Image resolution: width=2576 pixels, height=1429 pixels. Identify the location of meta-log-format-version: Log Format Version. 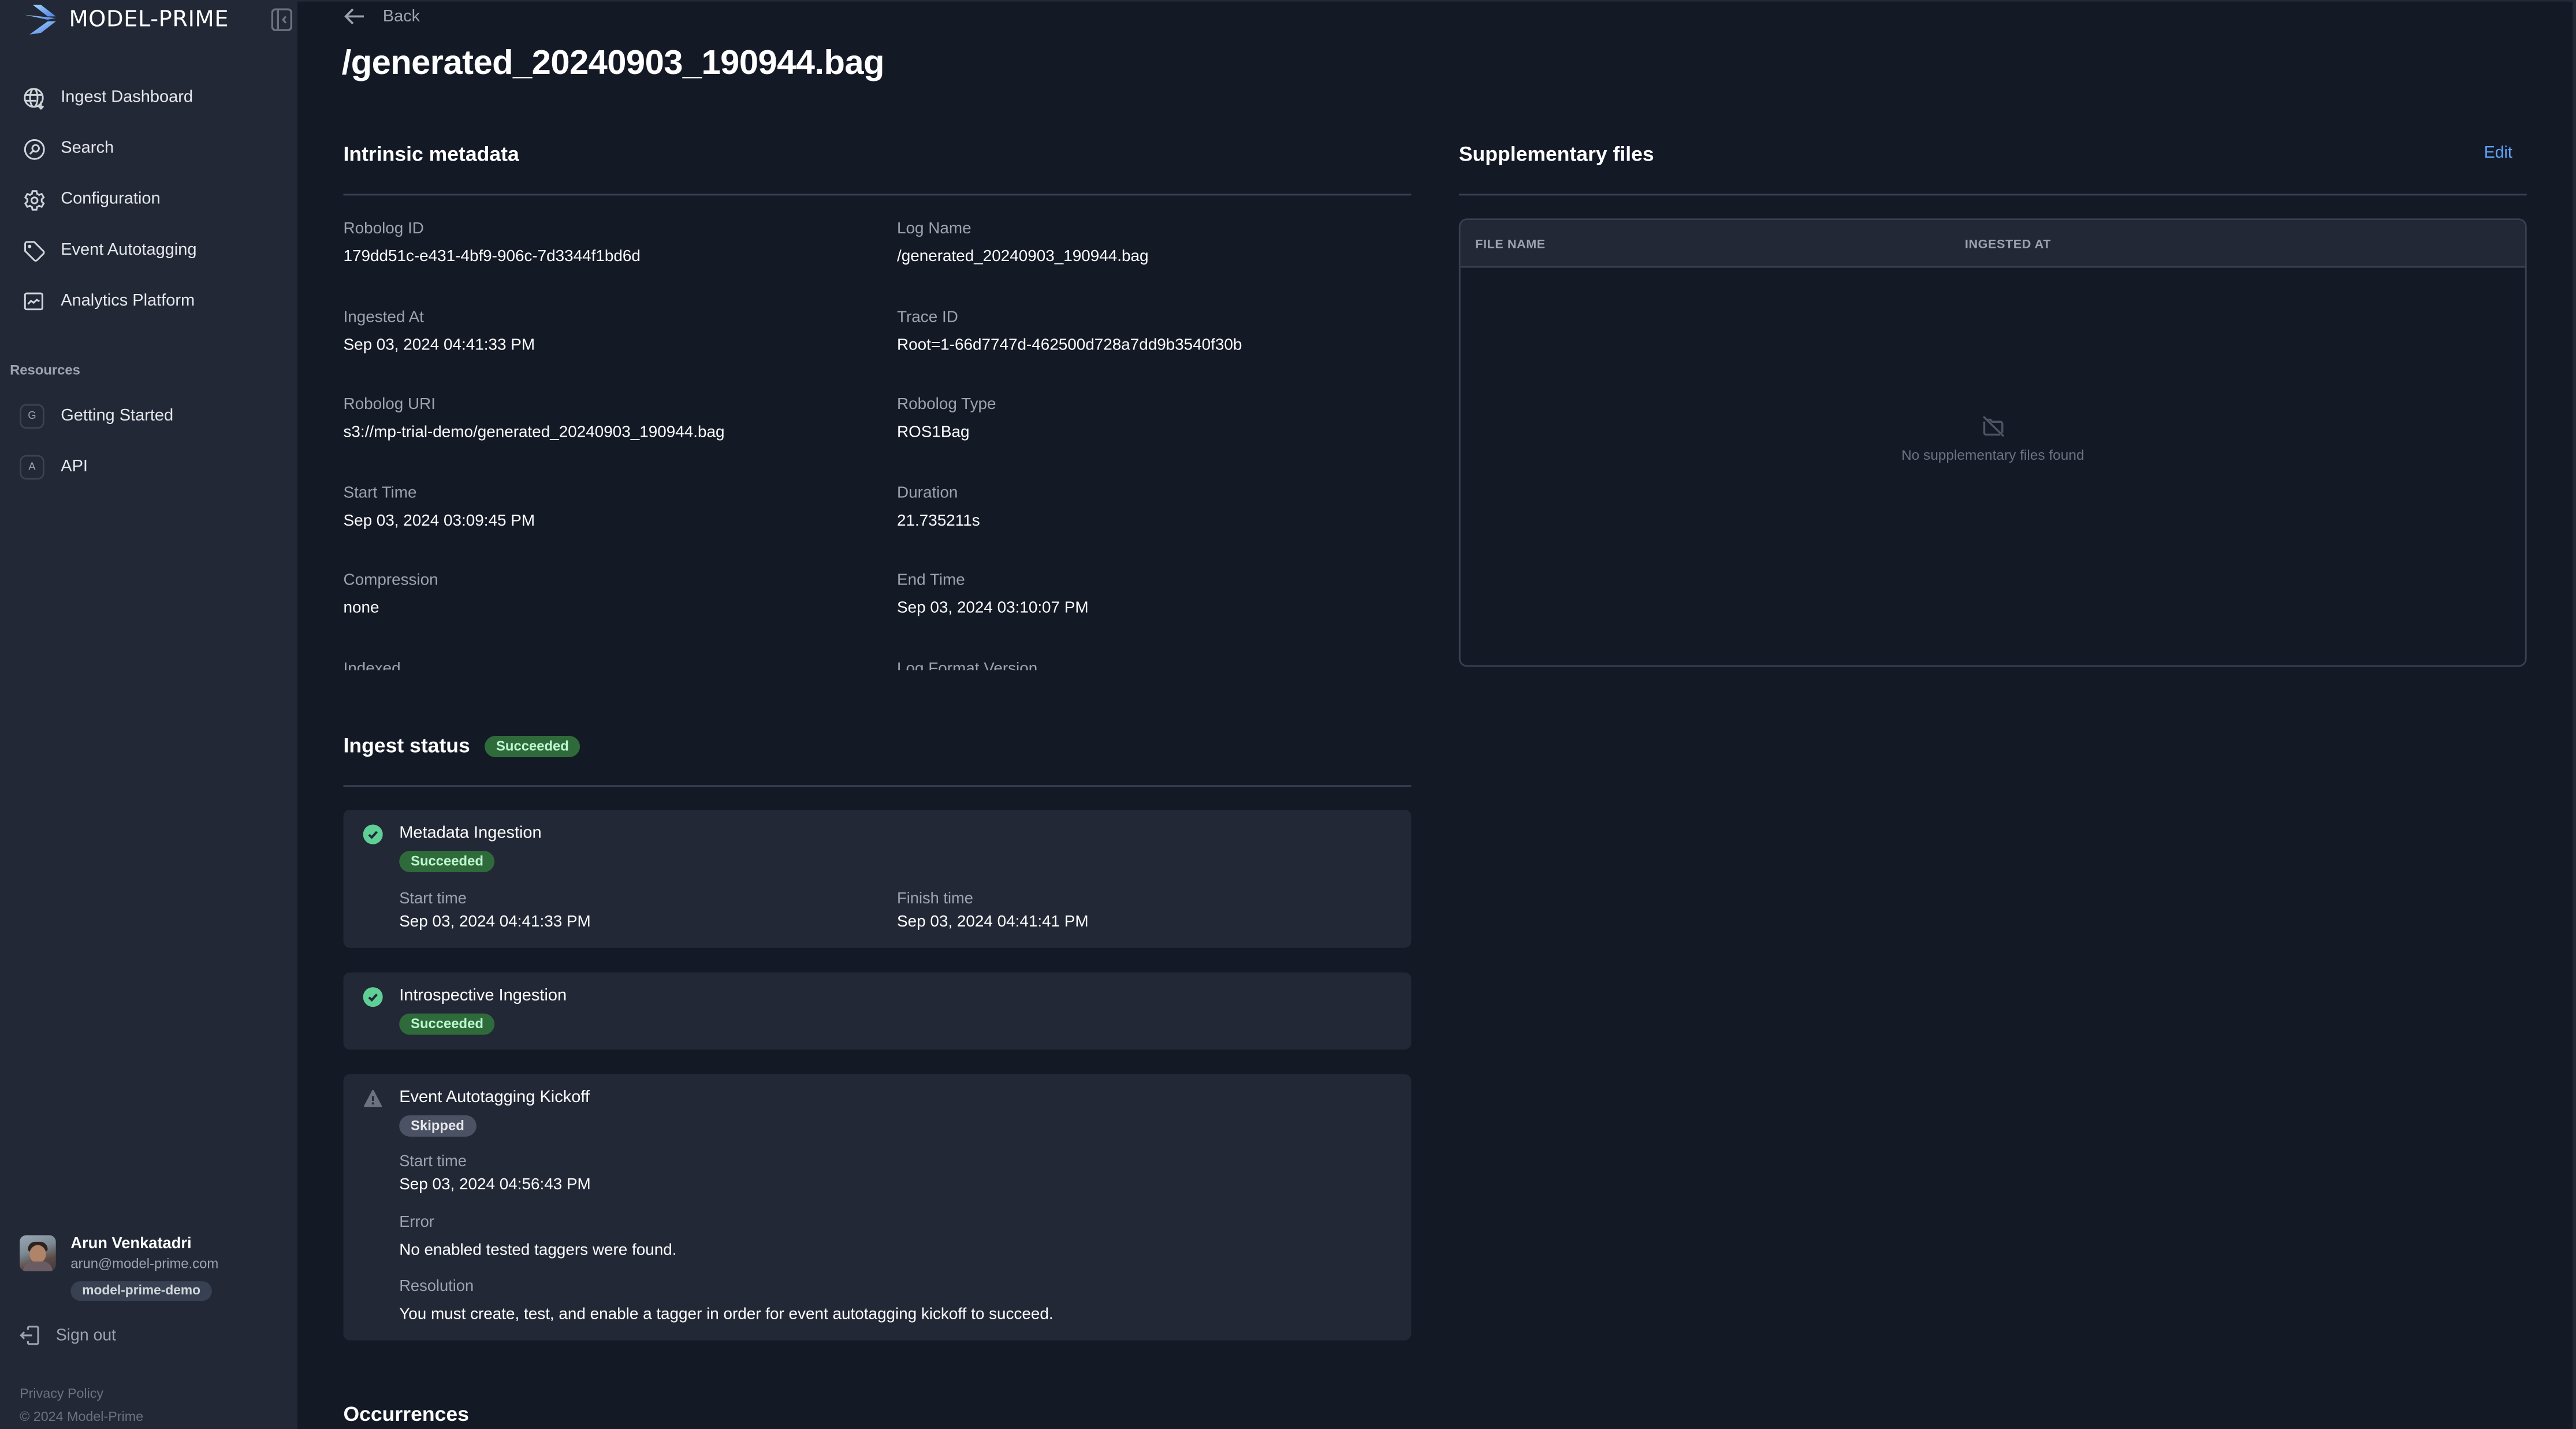
(1154, 665).